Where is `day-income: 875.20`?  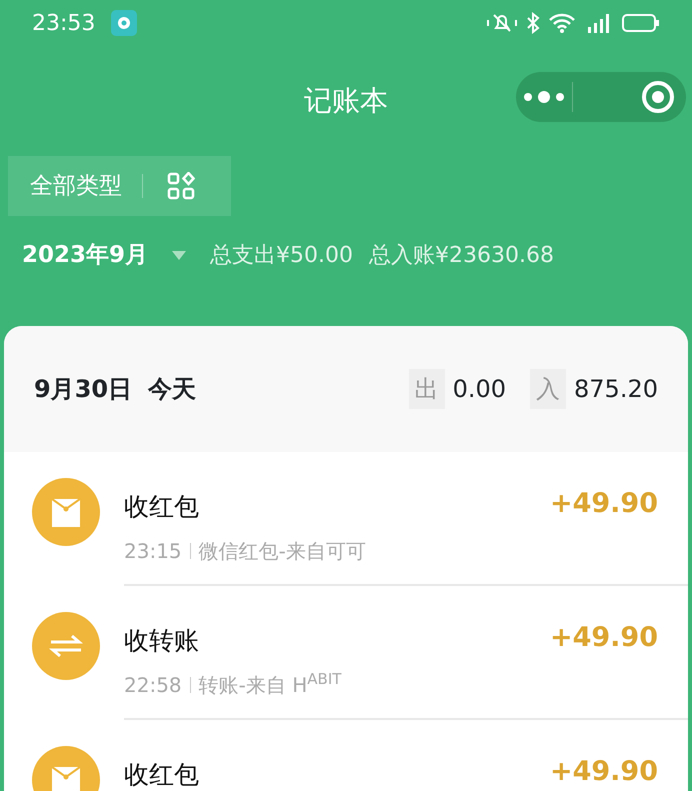 day-income: 875.20 is located at coordinates (616, 389).